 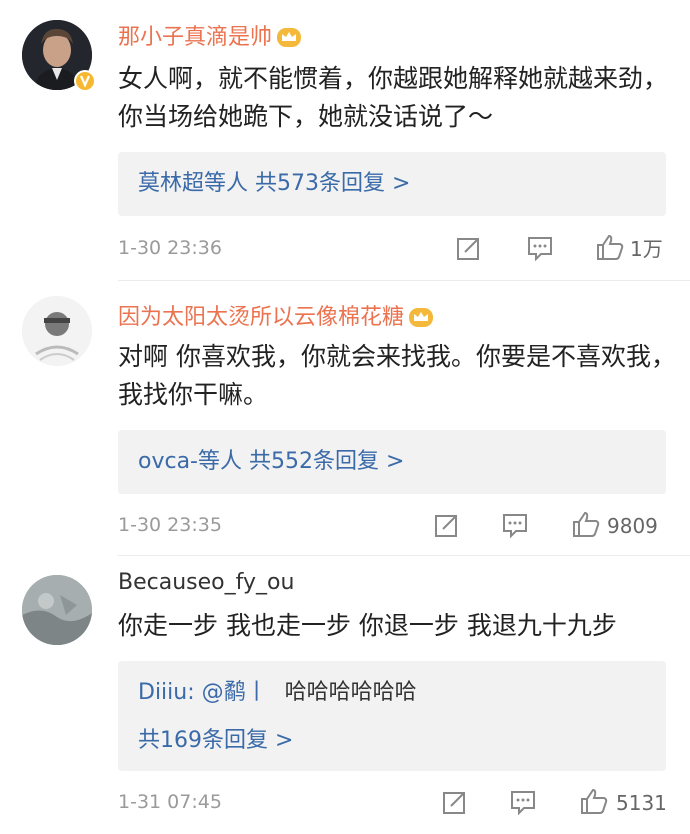 I want to click on username: 那小子真滴是帅, so click(x=210, y=38).